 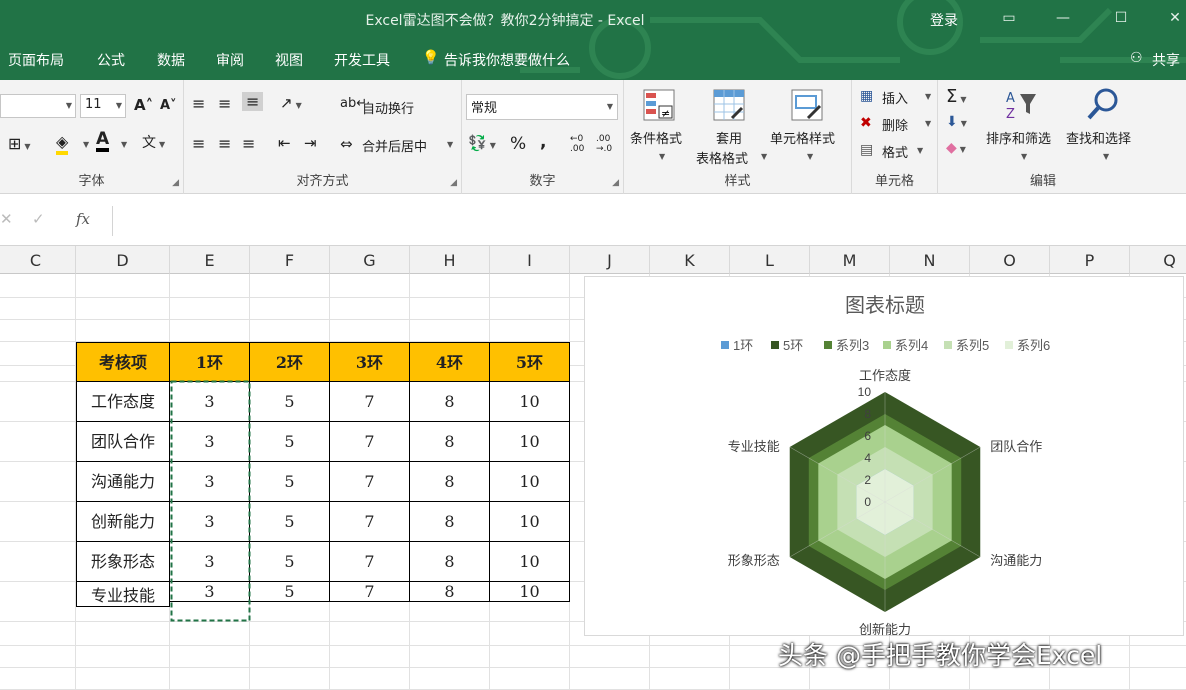 What do you see at coordinates (123, 362) in the screenshot?
I see `table-header-cell: 考核项` at bounding box center [123, 362].